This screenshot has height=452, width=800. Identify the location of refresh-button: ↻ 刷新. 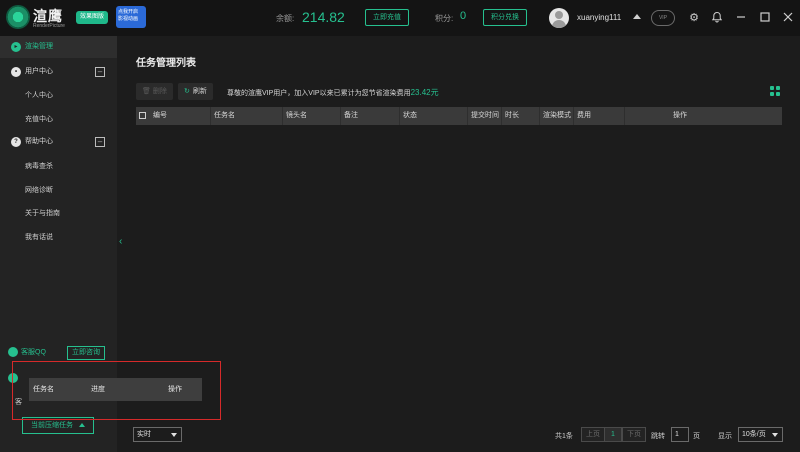
(195, 91).